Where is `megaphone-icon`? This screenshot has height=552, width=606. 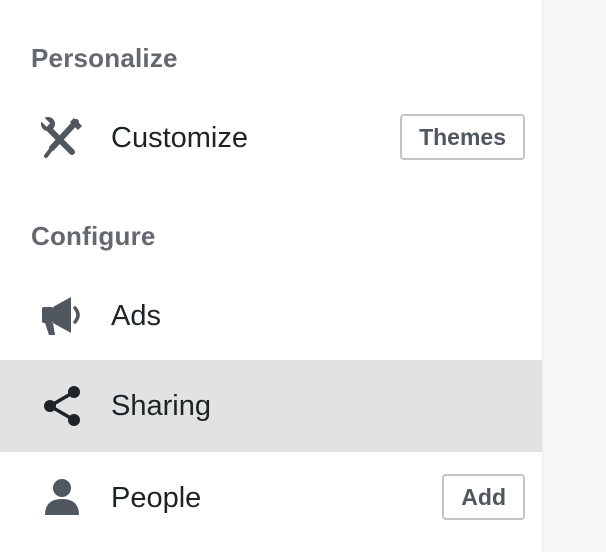 megaphone-icon is located at coordinates (62, 316).